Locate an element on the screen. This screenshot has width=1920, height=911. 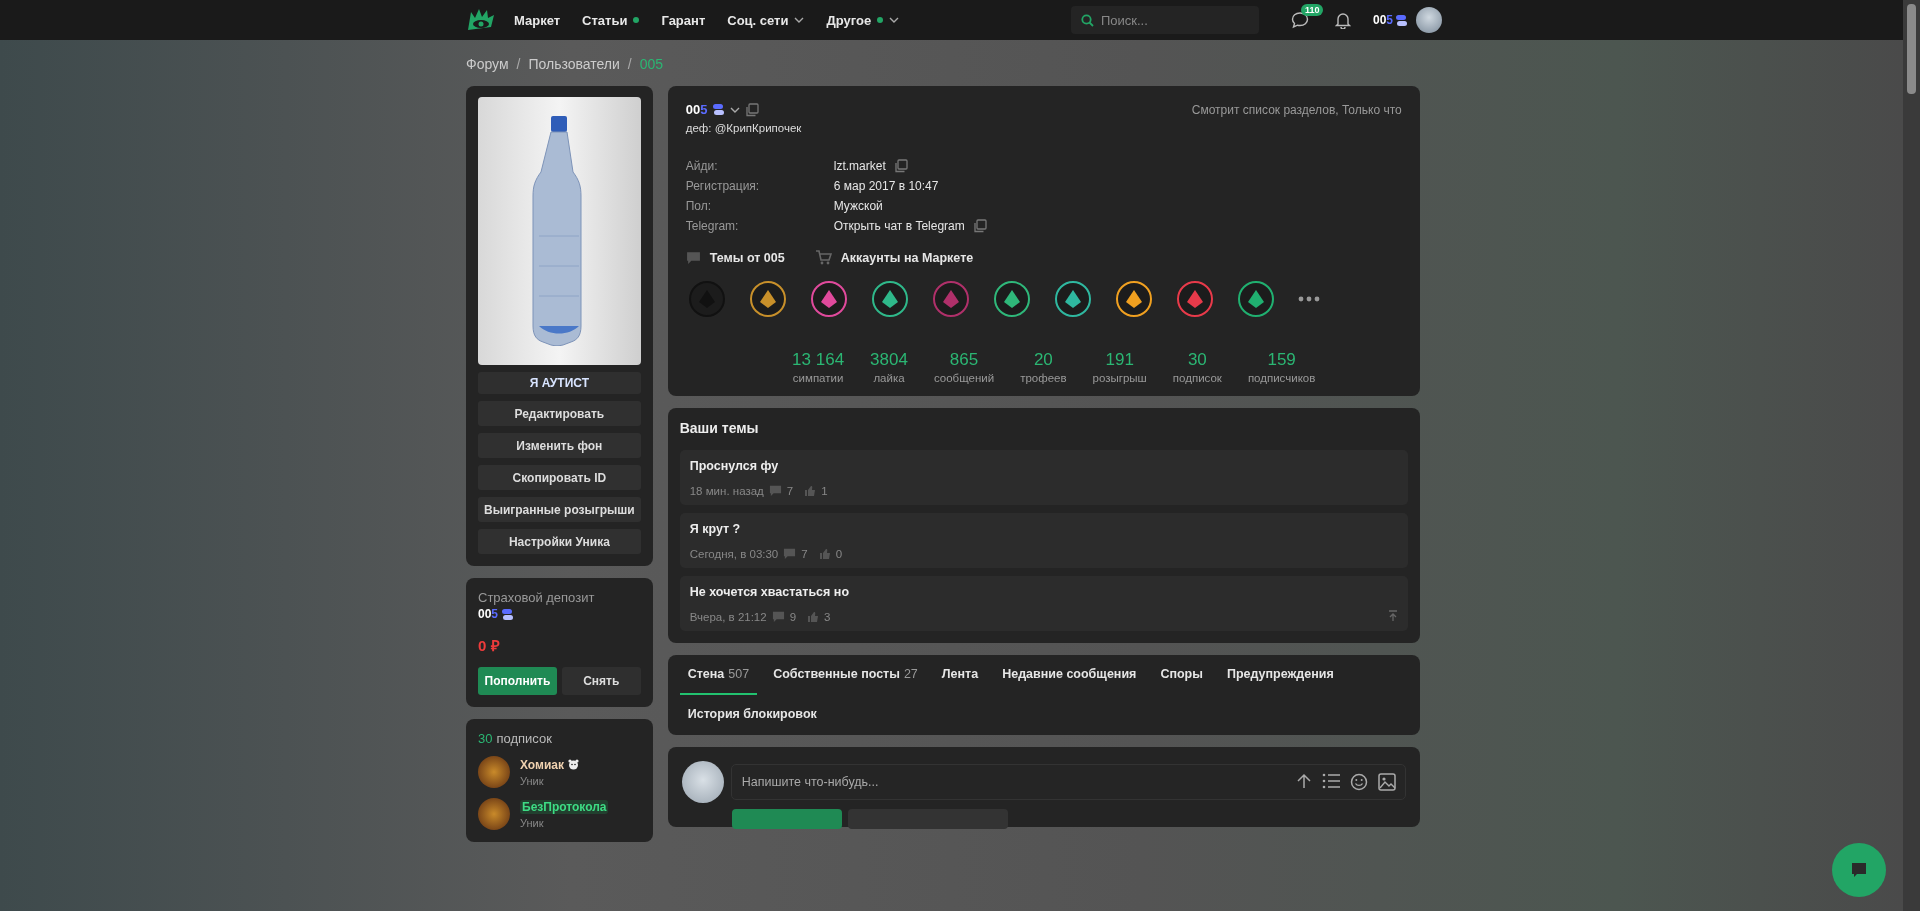
topic-time: 18 мин. назад is located at coordinates (726, 490).